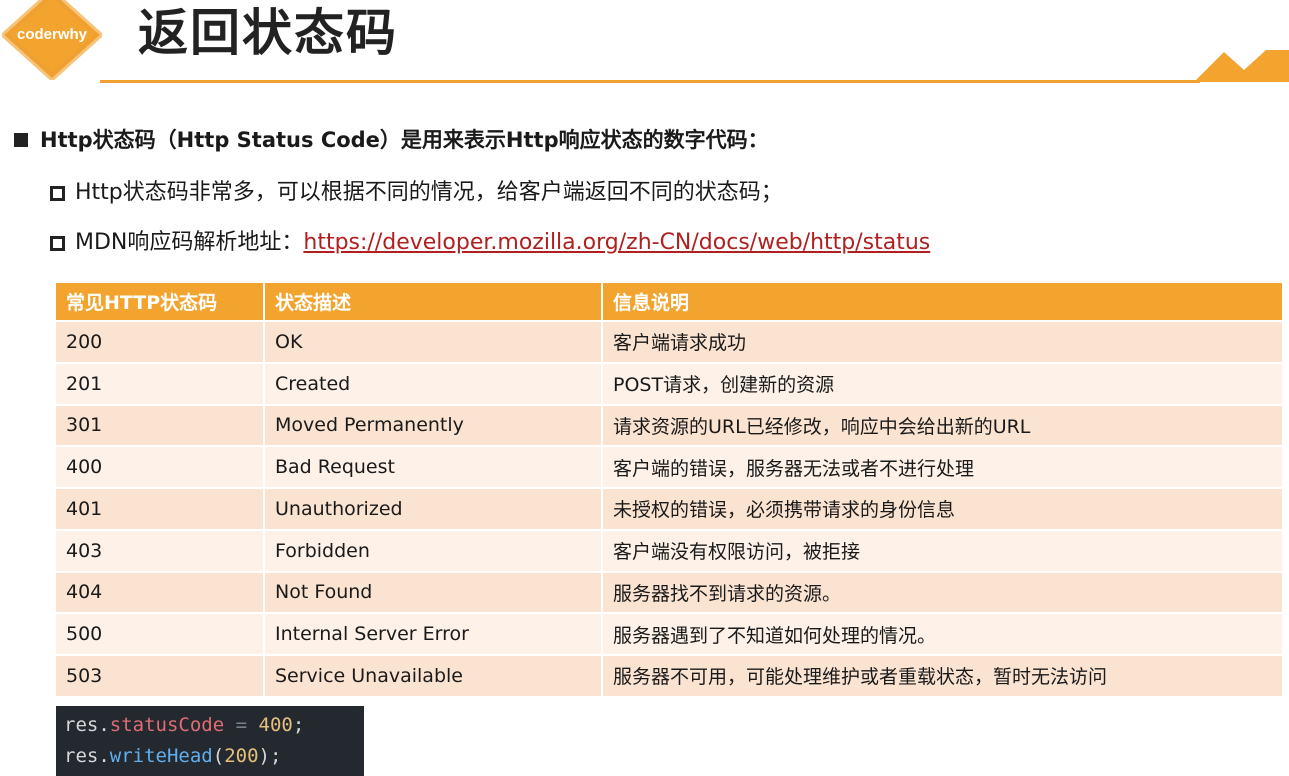 The image size is (1289, 776). What do you see at coordinates (167, 725) in the screenshot?
I see `code-token: statusCode` at bounding box center [167, 725].